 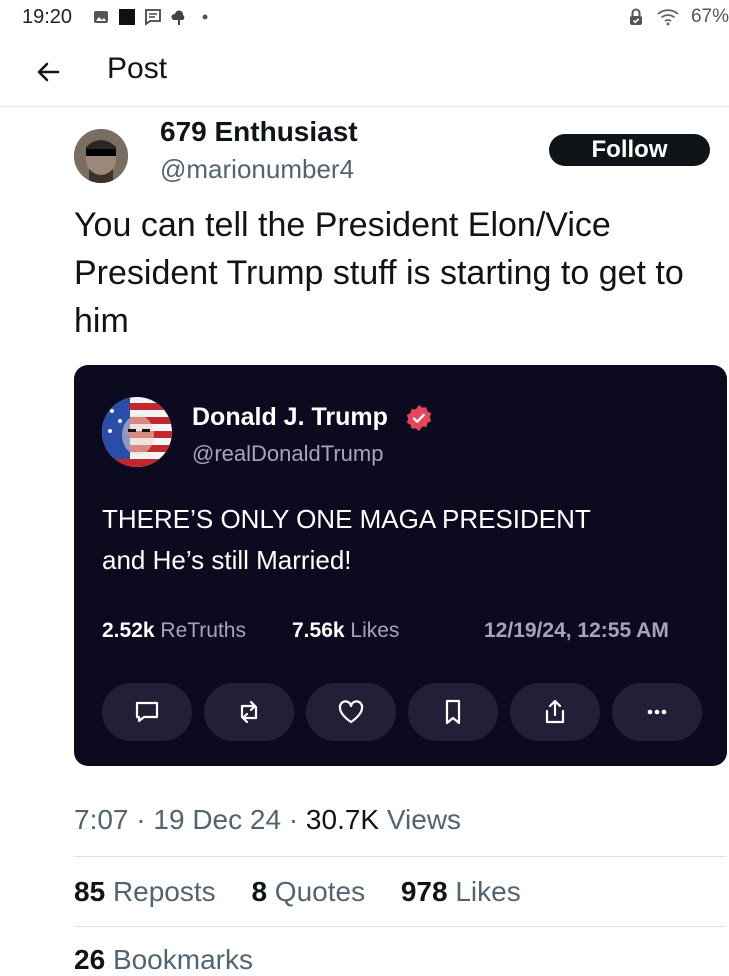 I want to click on embedded-author-name: Donald J. Trump, so click(x=290, y=417).